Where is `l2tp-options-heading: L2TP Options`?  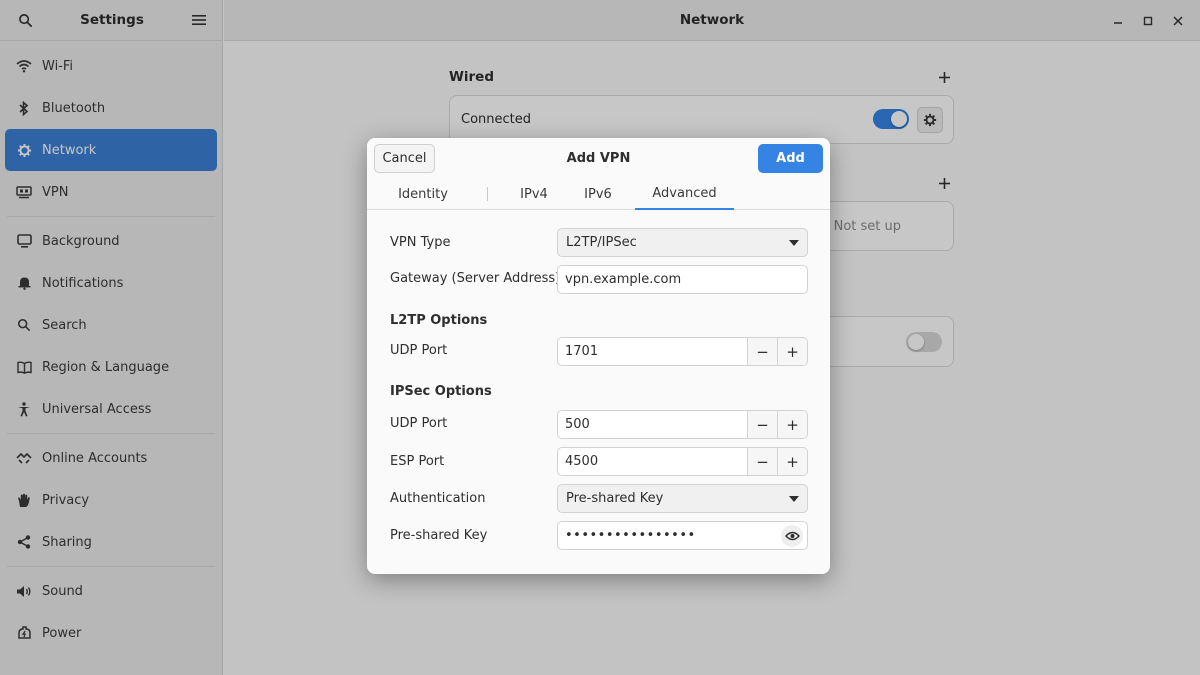
l2tp-options-heading: L2TP Options is located at coordinates (439, 320).